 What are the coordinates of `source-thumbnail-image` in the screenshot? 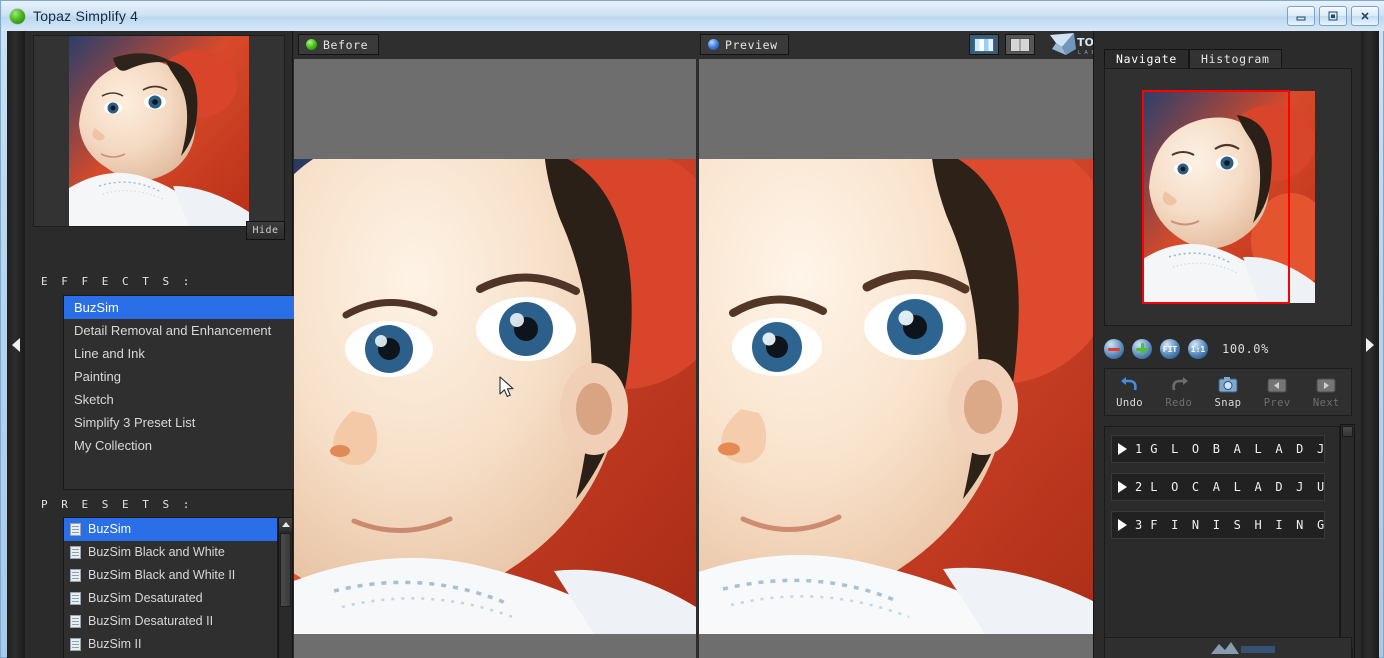 It's located at (159, 131).